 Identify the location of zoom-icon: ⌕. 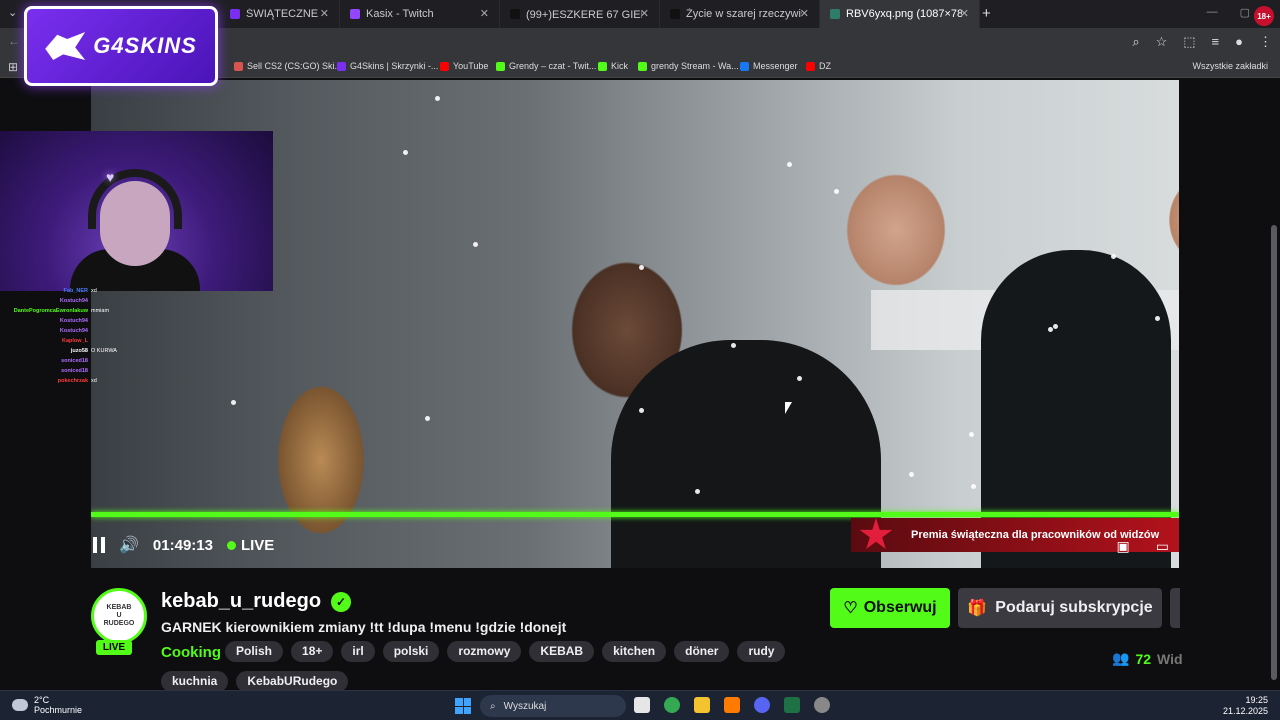
(1135, 42).